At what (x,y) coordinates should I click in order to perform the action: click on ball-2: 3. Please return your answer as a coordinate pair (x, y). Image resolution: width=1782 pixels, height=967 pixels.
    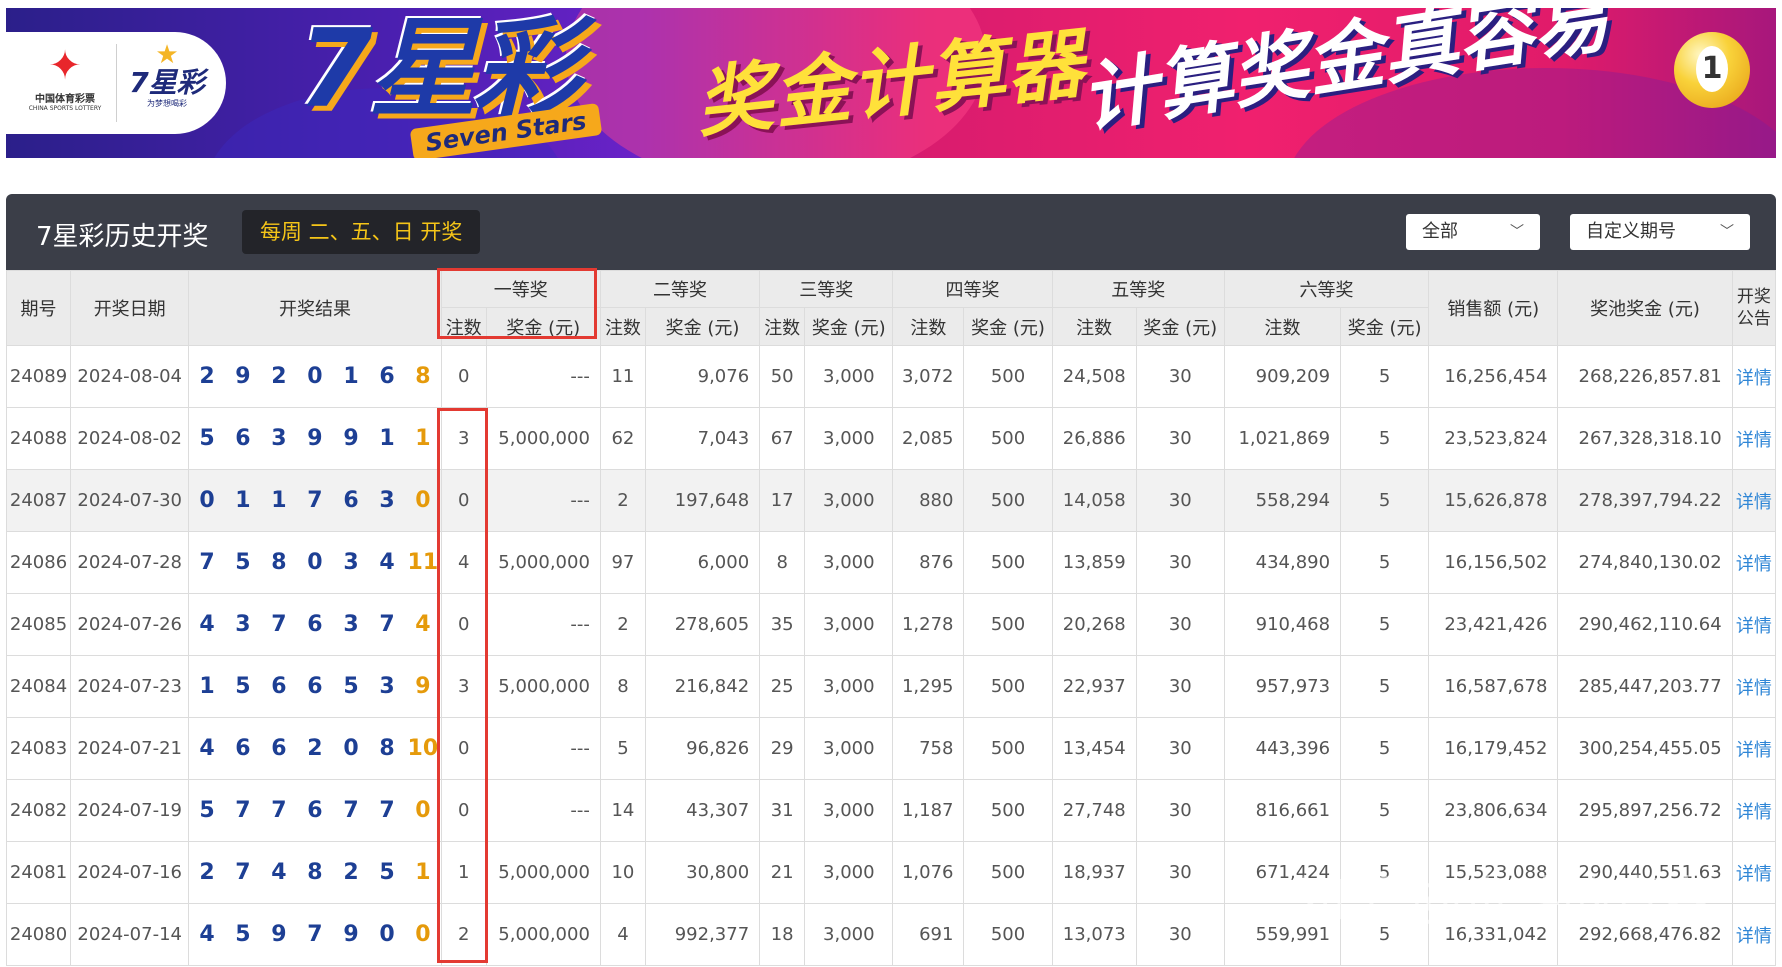
    Looking at the image, I should click on (242, 624).